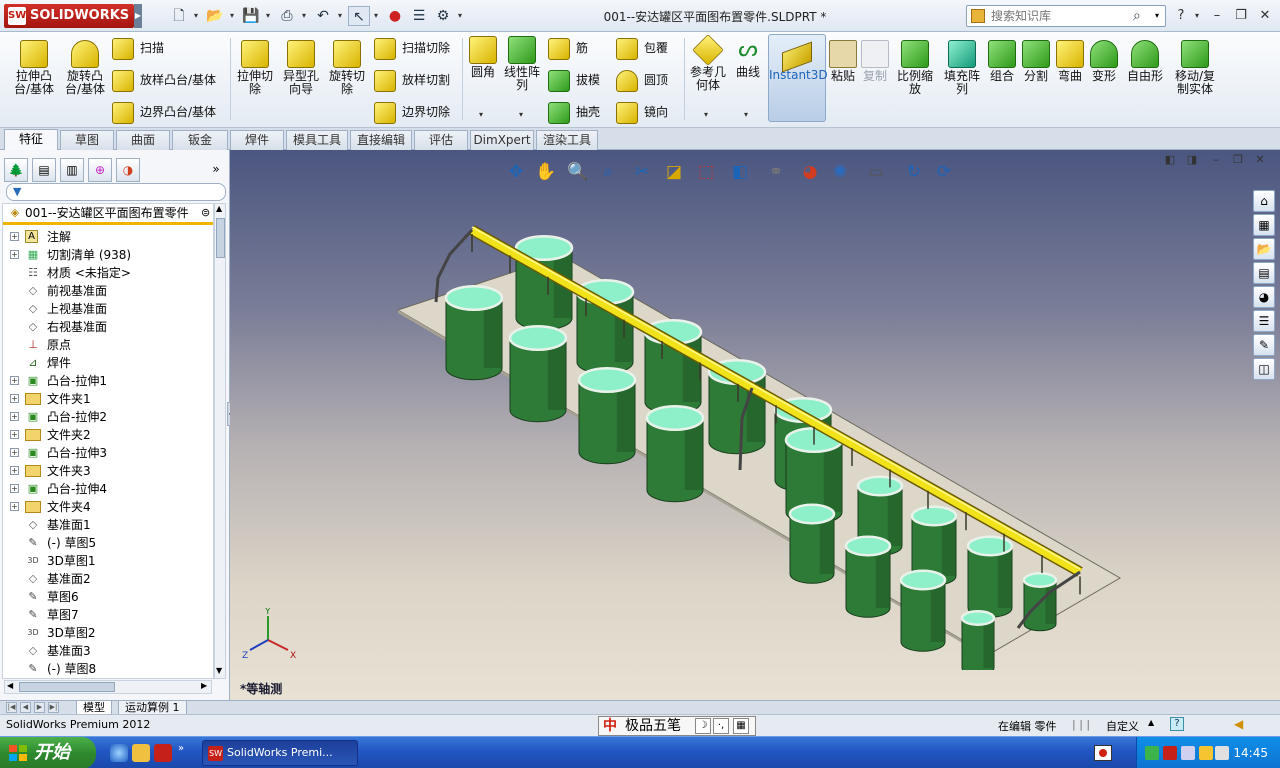 The height and width of the screenshot is (768, 1280). I want to click on curves-button: ᔕ 曲线, so click(748, 57).